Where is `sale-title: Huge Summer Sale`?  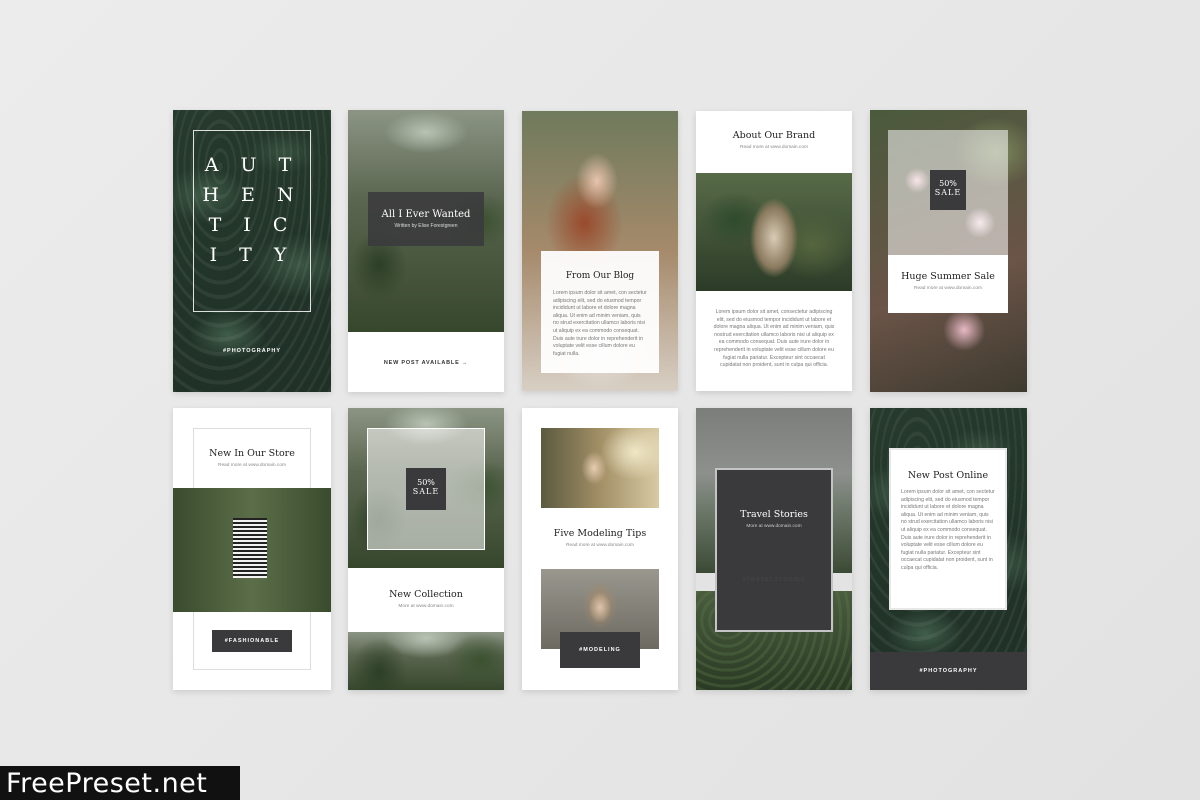 sale-title: Huge Summer Sale is located at coordinates (948, 276).